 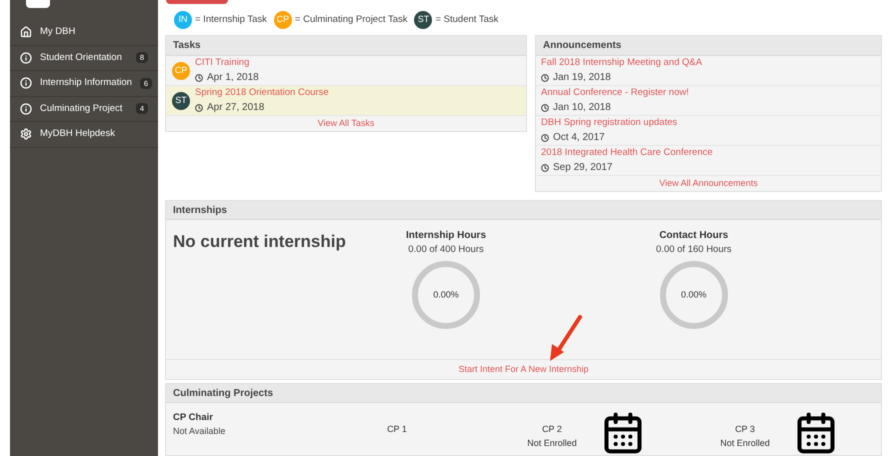 I want to click on cp-title: CP Chair, so click(x=193, y=418).